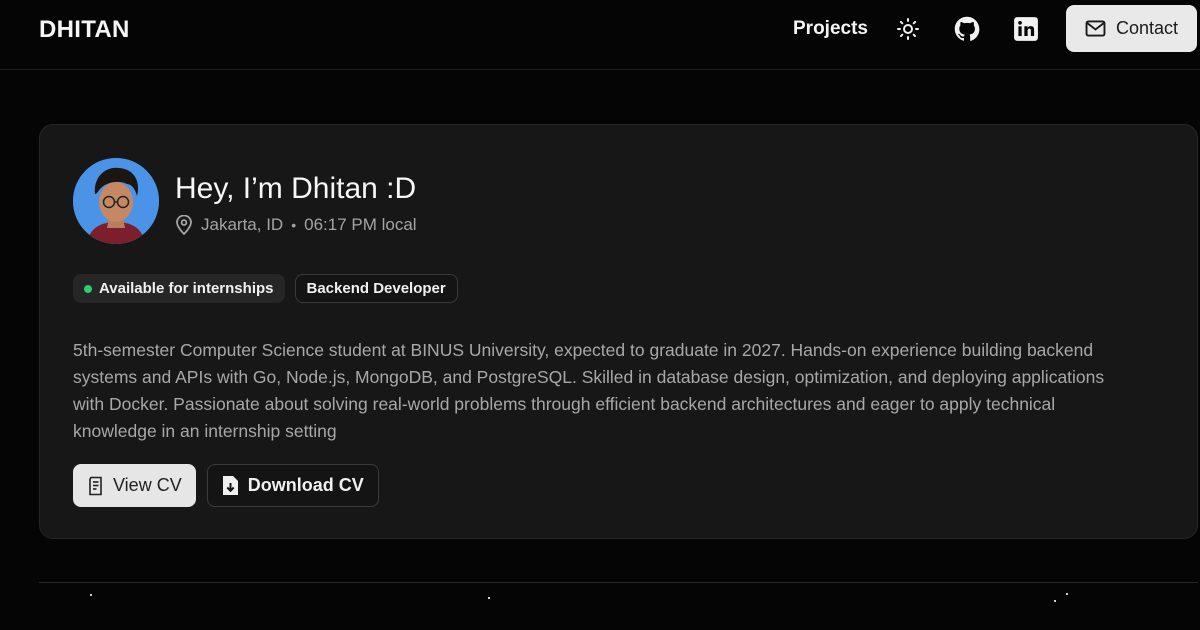 This screenshot has height=630, width=1200. What do you see at coordinates (830, 29) in the screenshot?
I see `nav-projects-link: Projects` at bounding box center [830, 29].